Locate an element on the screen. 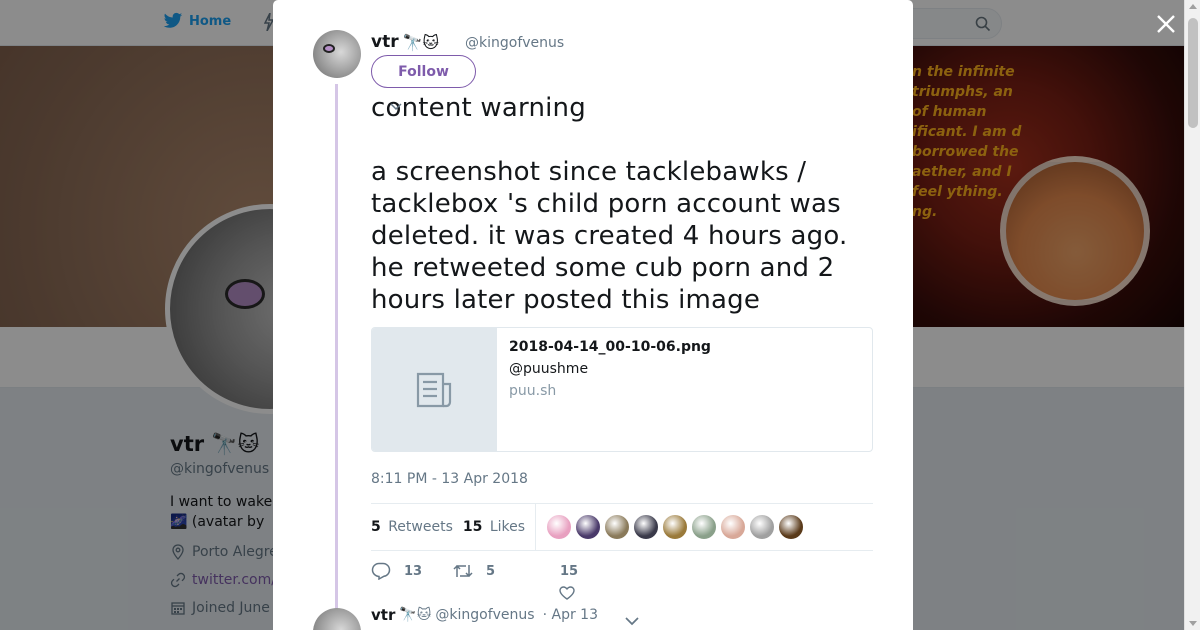 Image resolution: width=1200 pixels, height=630 pixels. close-modal-button is located at coordinates (1166, 24).